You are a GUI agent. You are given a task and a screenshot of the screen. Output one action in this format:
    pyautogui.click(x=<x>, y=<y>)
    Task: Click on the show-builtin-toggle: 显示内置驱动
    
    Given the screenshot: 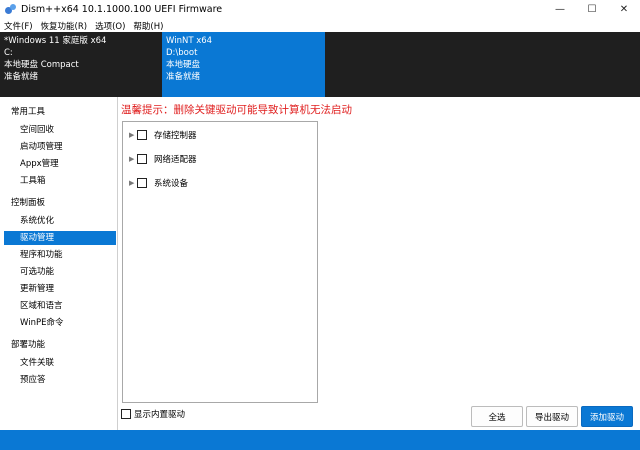 What is the action you would take?
    pyautogui.click(x=153, y=414)
    